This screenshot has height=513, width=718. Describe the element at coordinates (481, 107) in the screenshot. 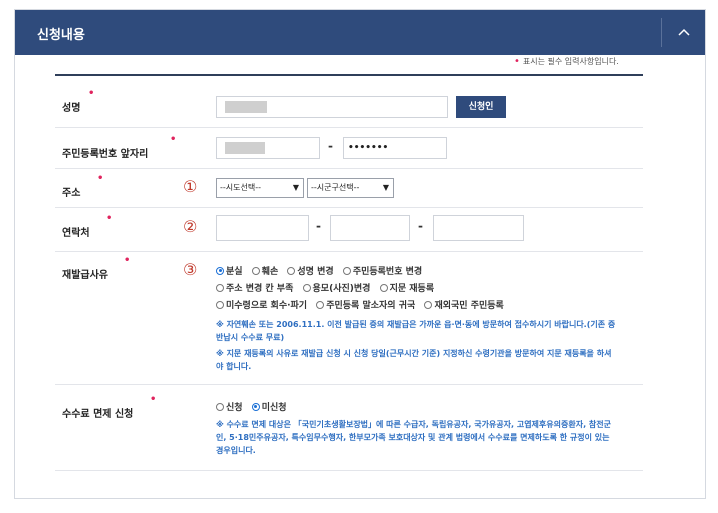

I see `applicant-button: 신청인` at that location.